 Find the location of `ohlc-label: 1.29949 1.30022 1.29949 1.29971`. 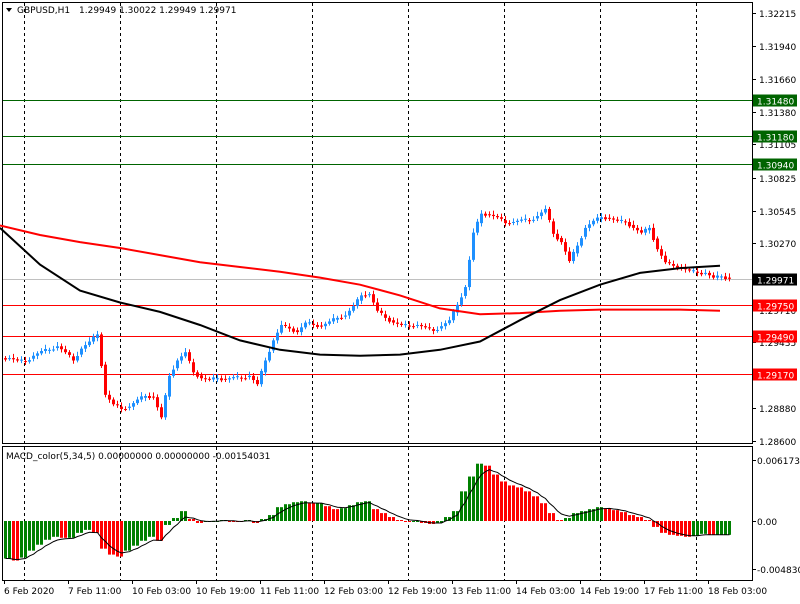

ohlc-label: 1.29949 1.30022 1.29949 1.29971 is located at coordinates (157, 11).